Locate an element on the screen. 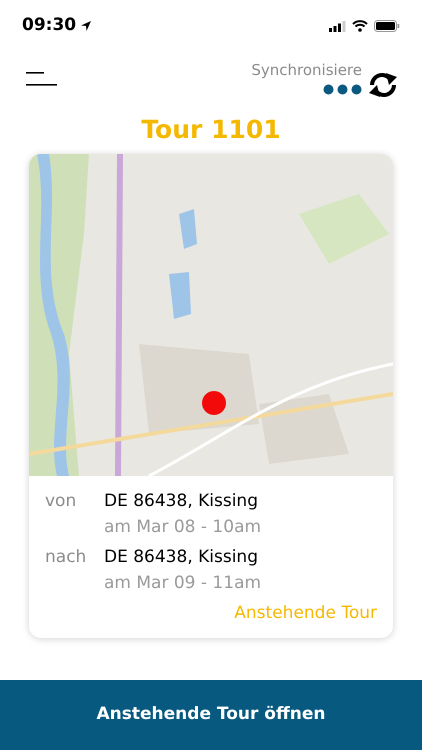 The height and width of the screenshot is (750, 422). menu-button is located at coordinates (42, 79).